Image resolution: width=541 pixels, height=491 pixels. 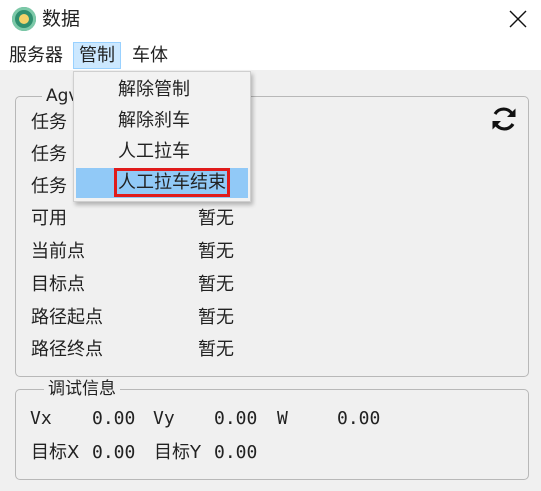 I want to click on menu-item-release-brake: 解除刹车, so click(x=162, y=121).